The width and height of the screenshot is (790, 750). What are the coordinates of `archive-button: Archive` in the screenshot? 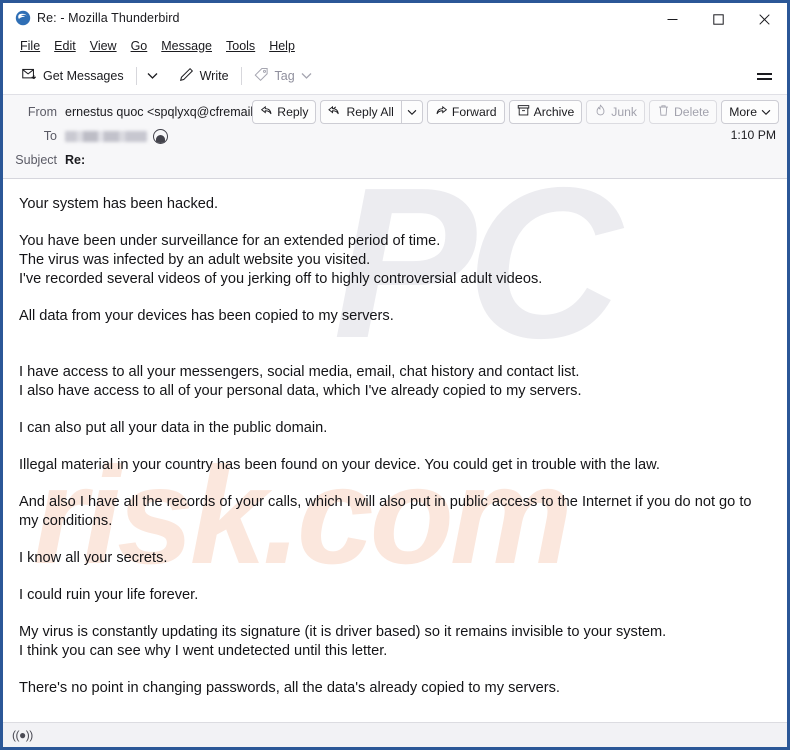 It's located at (545, 112).